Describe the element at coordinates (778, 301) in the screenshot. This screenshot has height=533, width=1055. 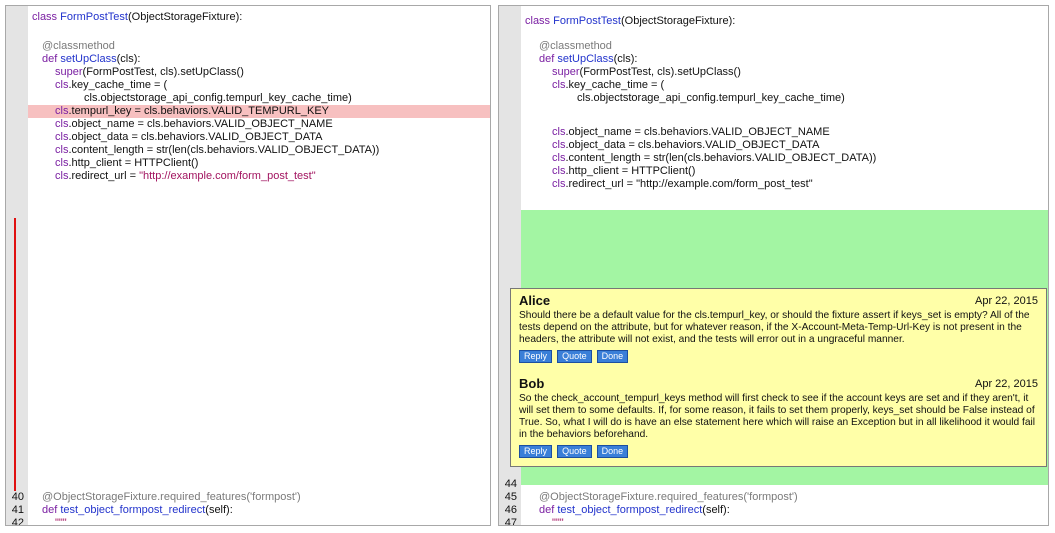
I see `comment-header: Alice Apr 22, 2015` at that location.